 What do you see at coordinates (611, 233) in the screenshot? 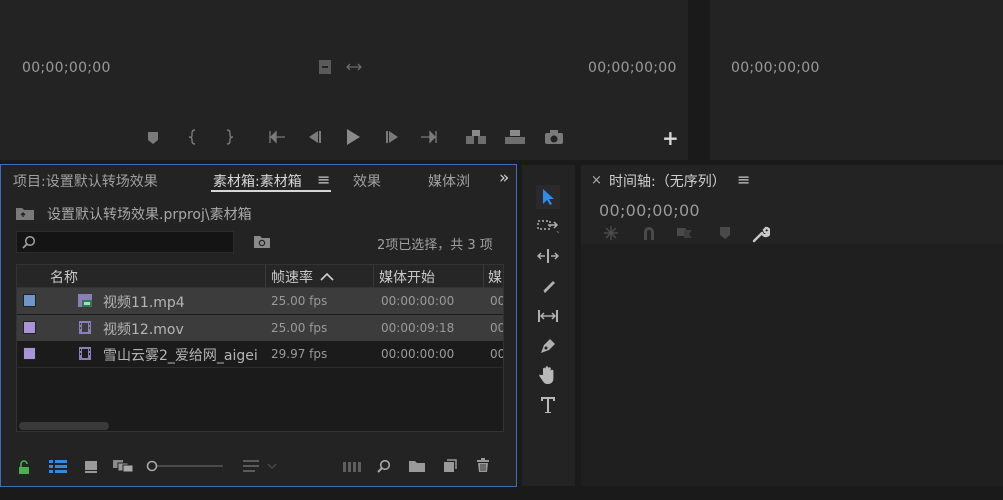
I see `nest-sequence-icon` at bounding box center [611, 233].